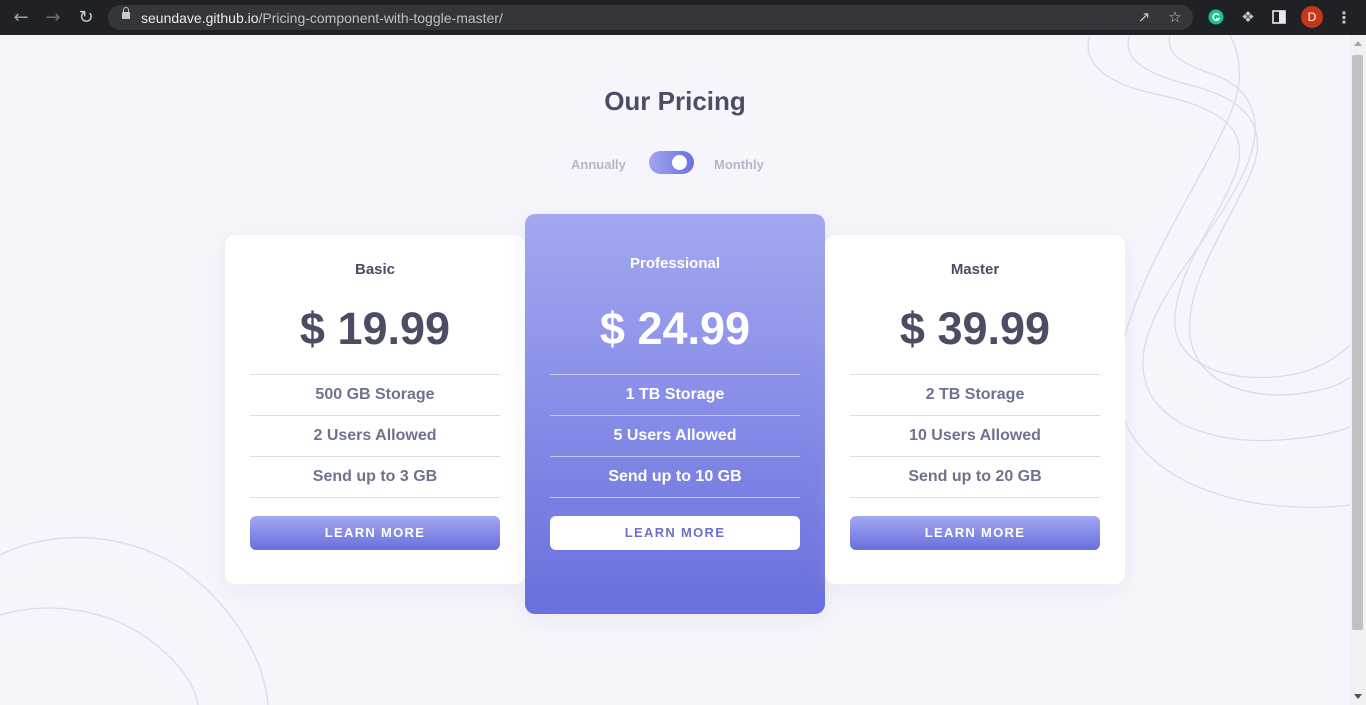  Describe the element at coordinates (200, 18) in the screenshot. I see `url-host: seundave.github.io` at that location.